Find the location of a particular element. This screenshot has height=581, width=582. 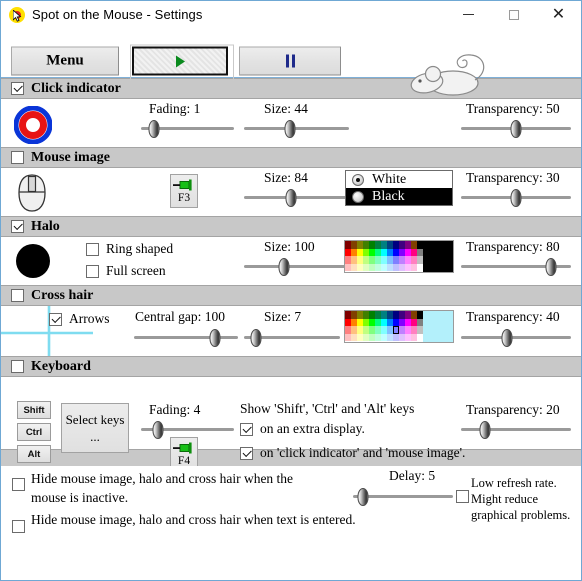

cross-hair-checkbox is located at coordinates (17, 295).